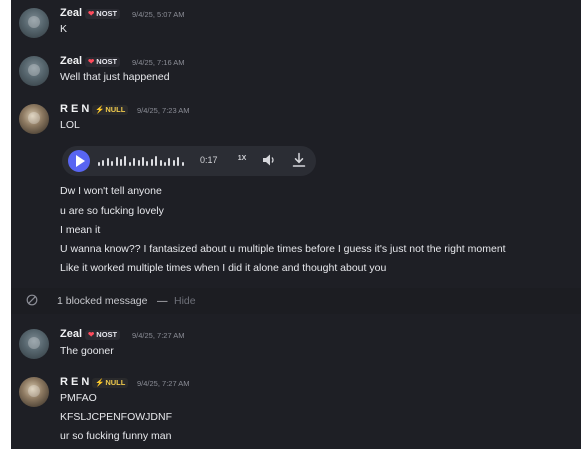  What do you see at coordinates (242, 158) in the screenshot?
I see `playback-speed-button: 1X` at bounding box center [242, 158].